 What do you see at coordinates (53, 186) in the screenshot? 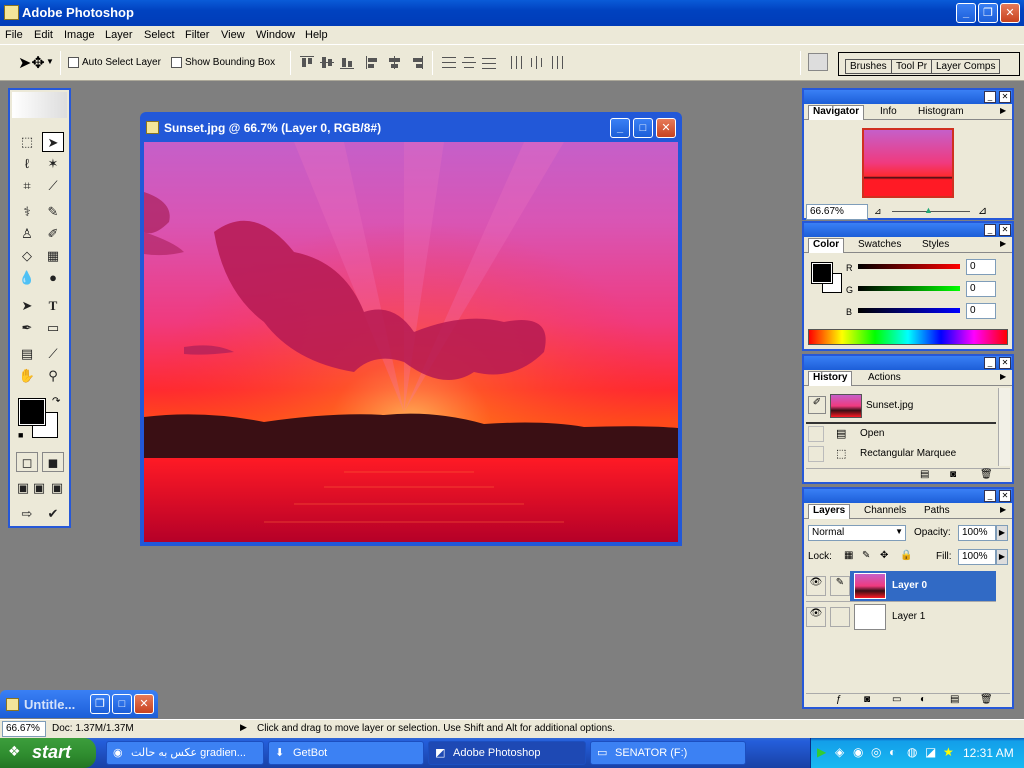
I see `slice-tool-icon: ⟋` at bounding box center [53, 186].